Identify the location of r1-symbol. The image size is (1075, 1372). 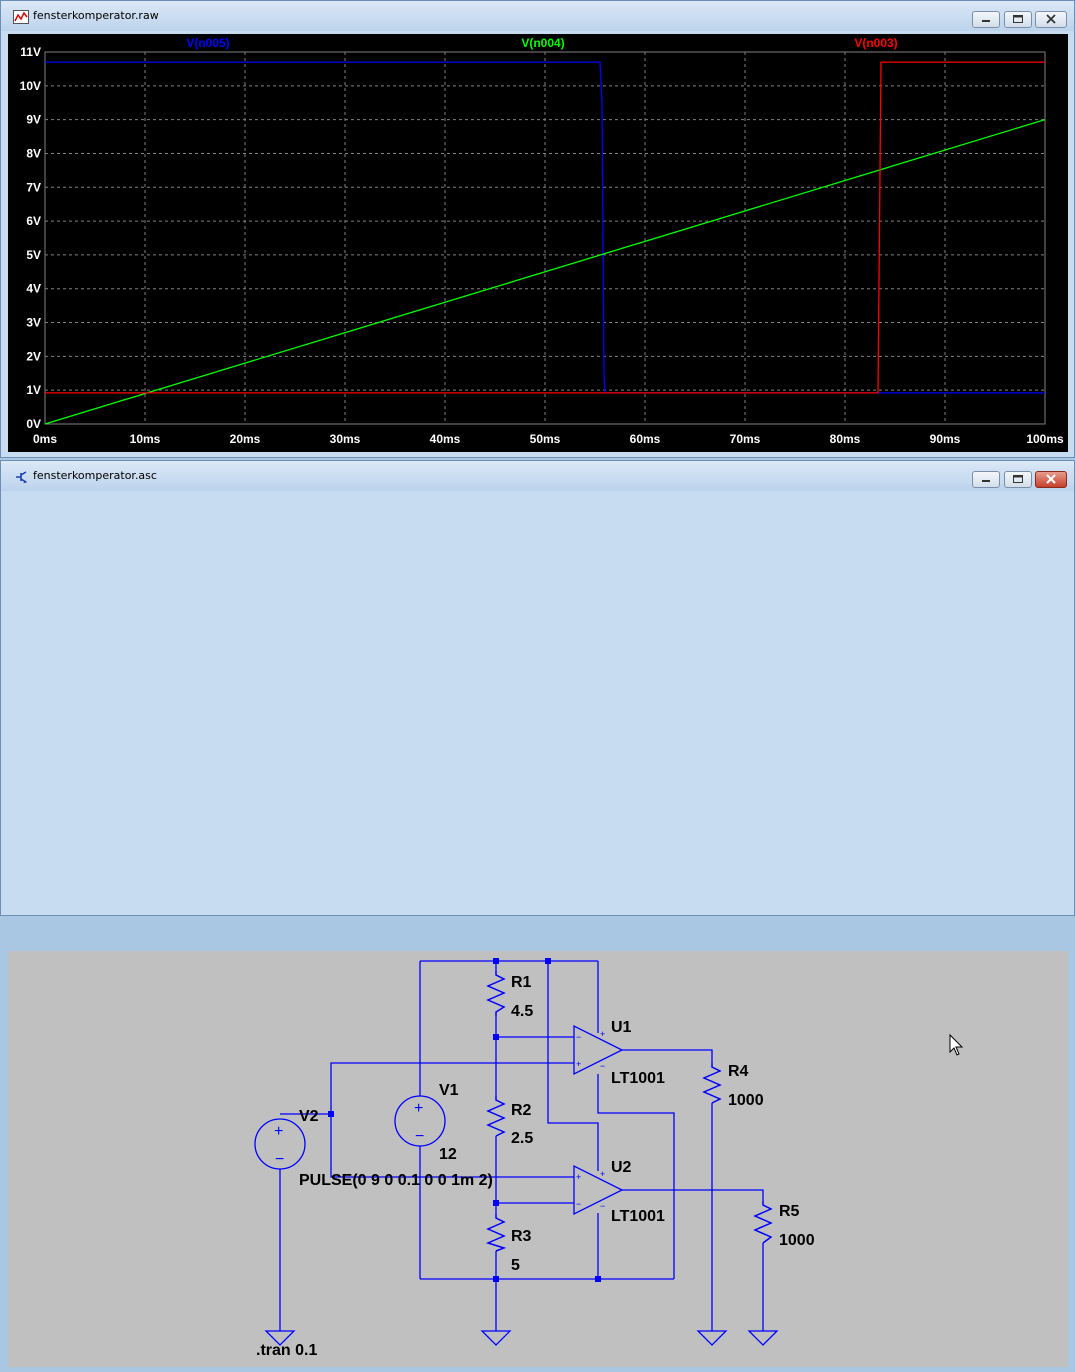
(496, 993).